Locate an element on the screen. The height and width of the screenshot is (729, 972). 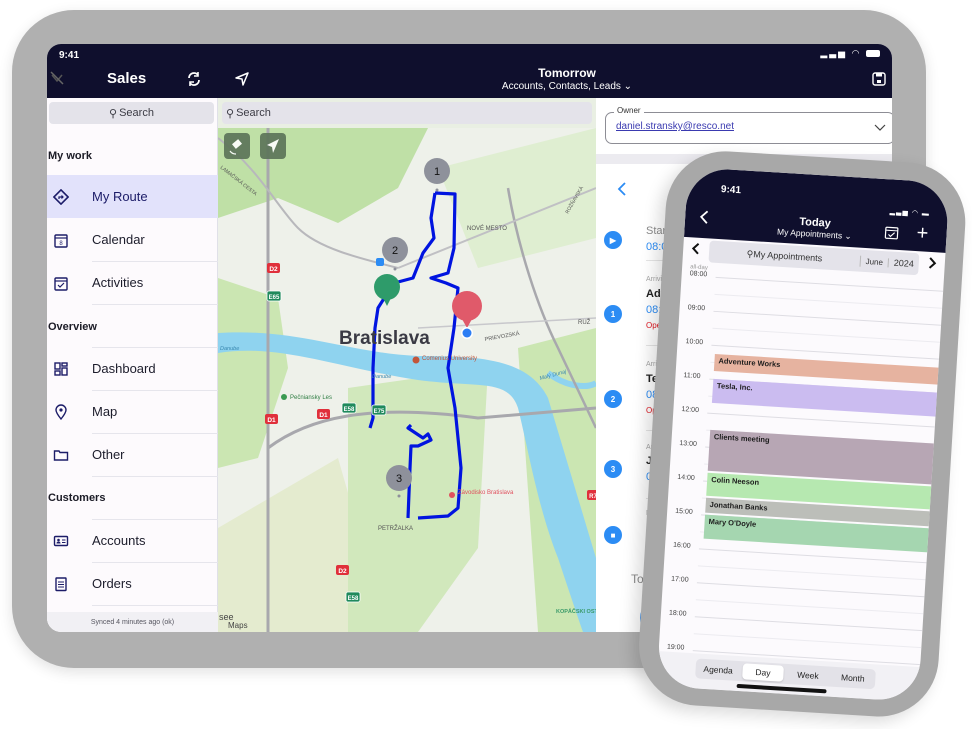
map-search-input: ⚲ Search is located at coordinates (407, 113).